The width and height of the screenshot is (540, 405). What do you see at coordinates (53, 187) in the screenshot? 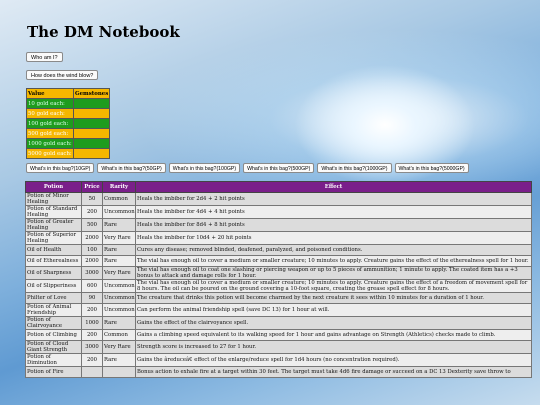
I see `potion-header: Potion` at bounding box center [53, 187].